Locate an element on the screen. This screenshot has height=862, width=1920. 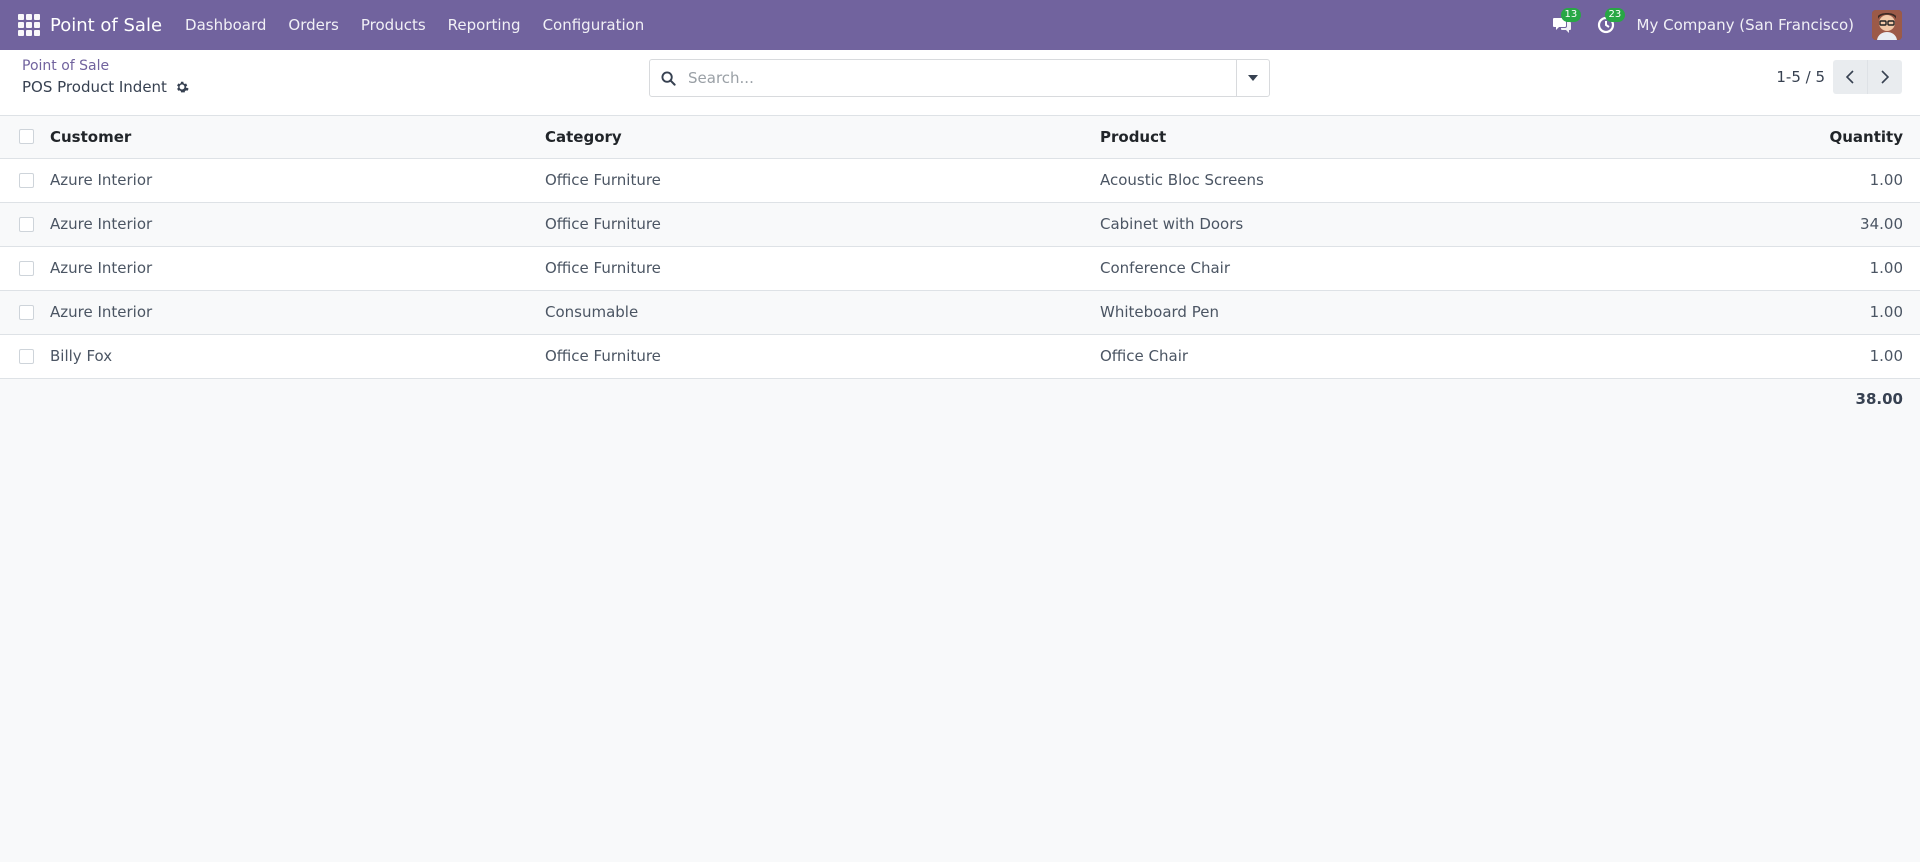
menu-dashboard: Dashboard is located at coordinates (225, 25).